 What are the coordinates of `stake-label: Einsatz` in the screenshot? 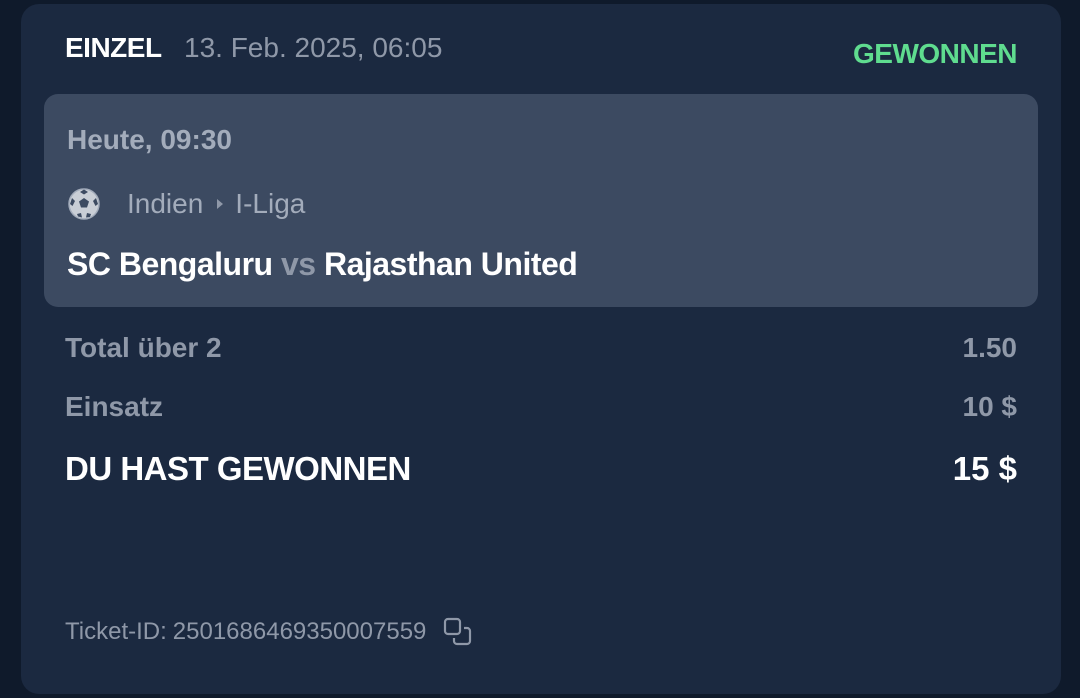 It's located at (114, 406).